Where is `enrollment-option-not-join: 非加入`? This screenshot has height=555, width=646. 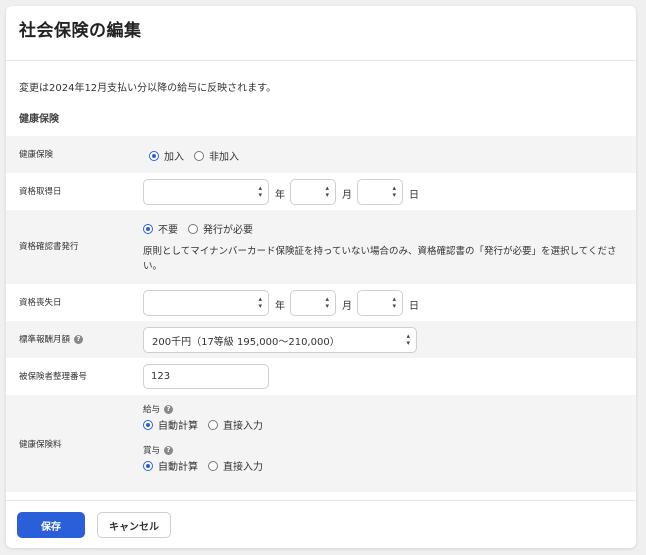
enrollment-option-not-join: 非加入 is located at coordinates (216, 155).